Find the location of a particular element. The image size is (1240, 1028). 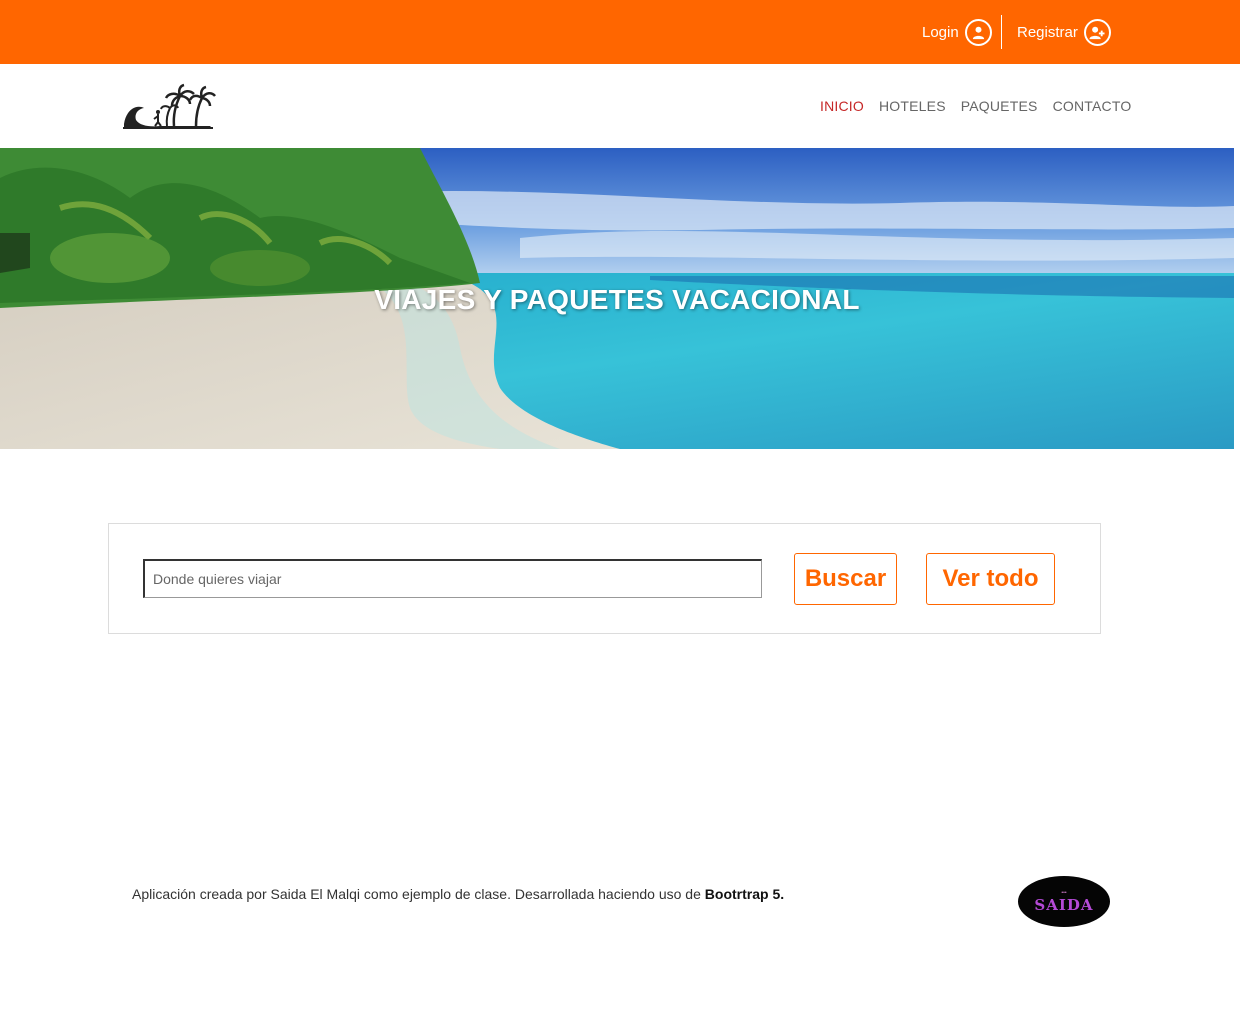

nav-item-inicio: INICIO is located at coordinates (842, 106).